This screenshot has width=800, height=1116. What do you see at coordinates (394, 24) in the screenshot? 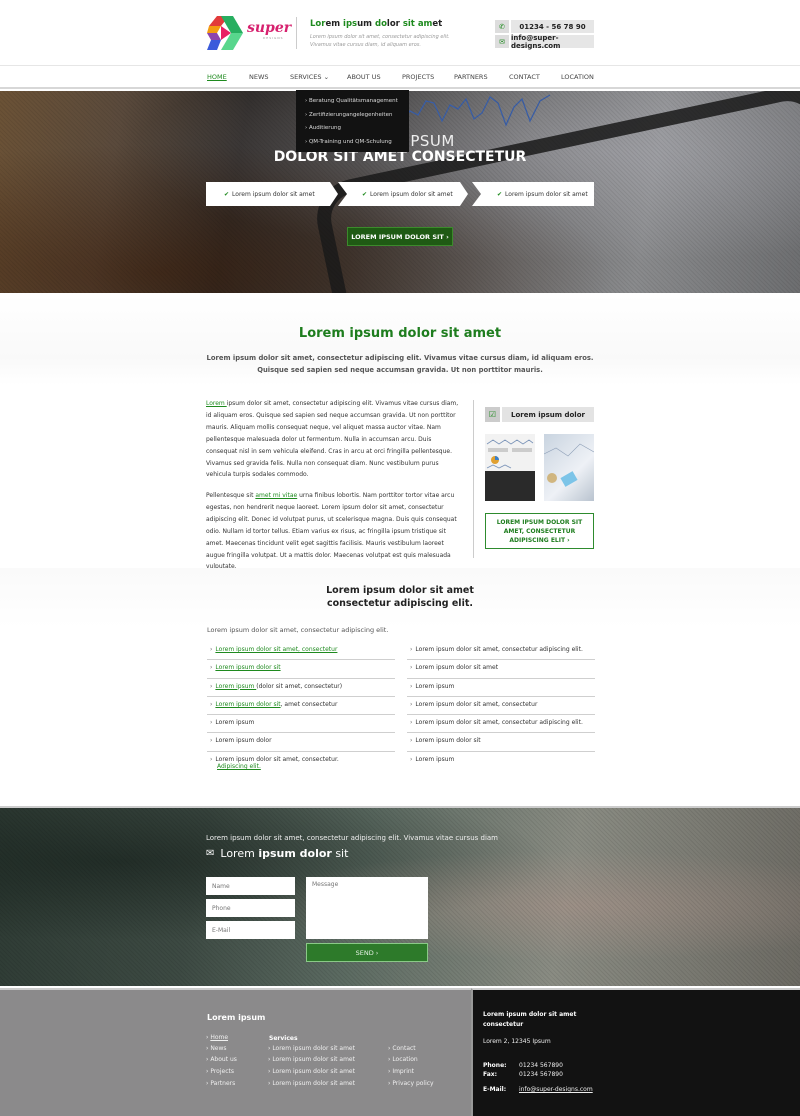
I see `header-title-part: lor` at bounding box center [394, 24].